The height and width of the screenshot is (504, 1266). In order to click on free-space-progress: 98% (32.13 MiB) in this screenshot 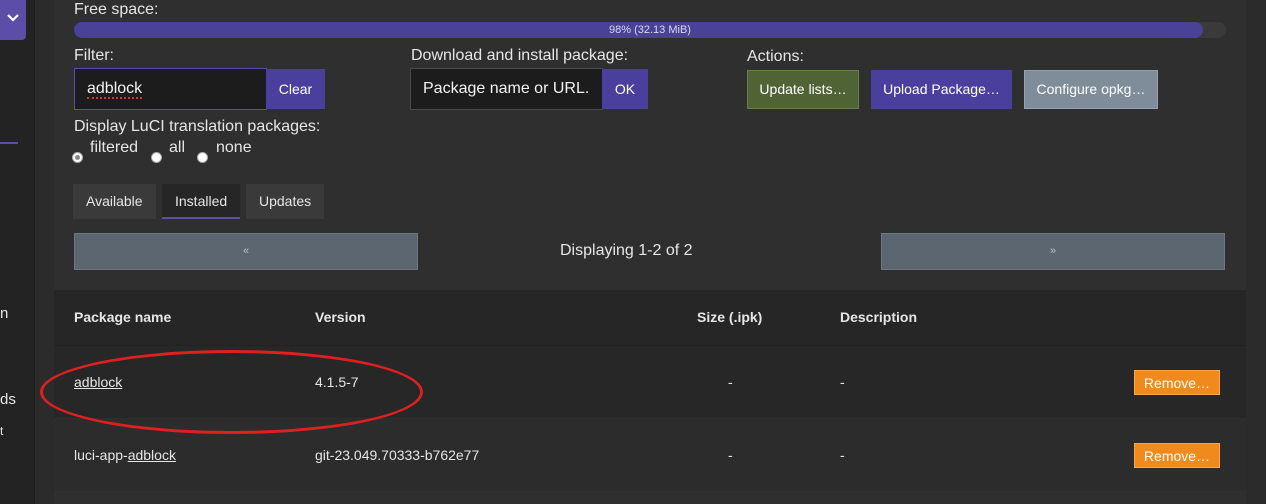, I will do `click(650, 30)`.